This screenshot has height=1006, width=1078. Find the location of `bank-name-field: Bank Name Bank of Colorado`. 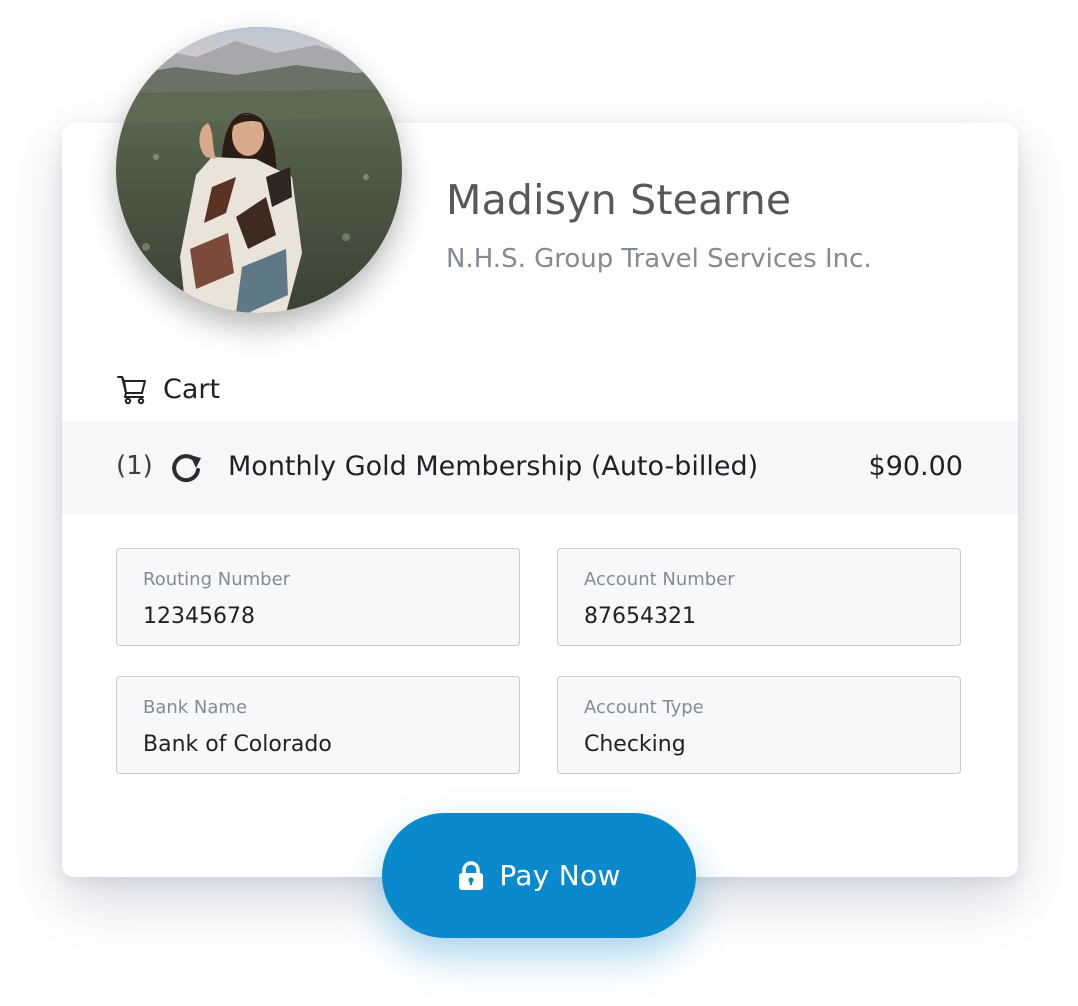

bank-name-field: Bank Name Bank of Colorado is located at coordinates (318, 725).